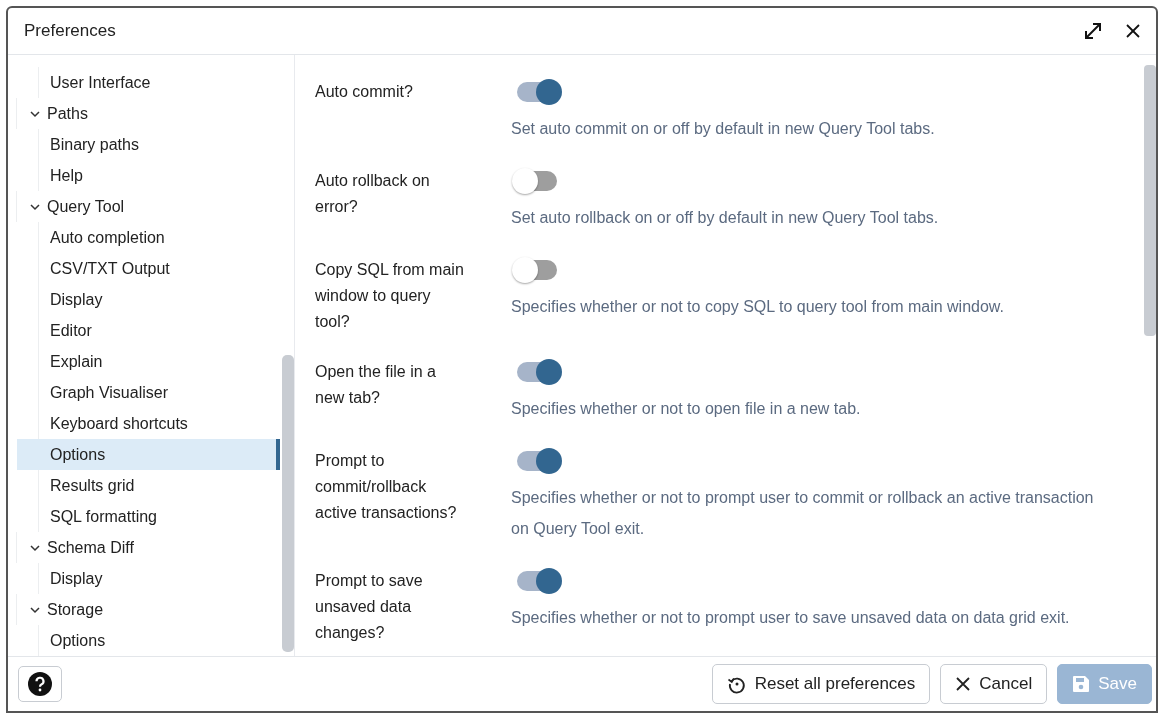 This screenshot has width=1164, height=713. Describe the element at coordinates (148, 392) in the screenshot. I see `tree-item: Graph Visualiser` at that location.